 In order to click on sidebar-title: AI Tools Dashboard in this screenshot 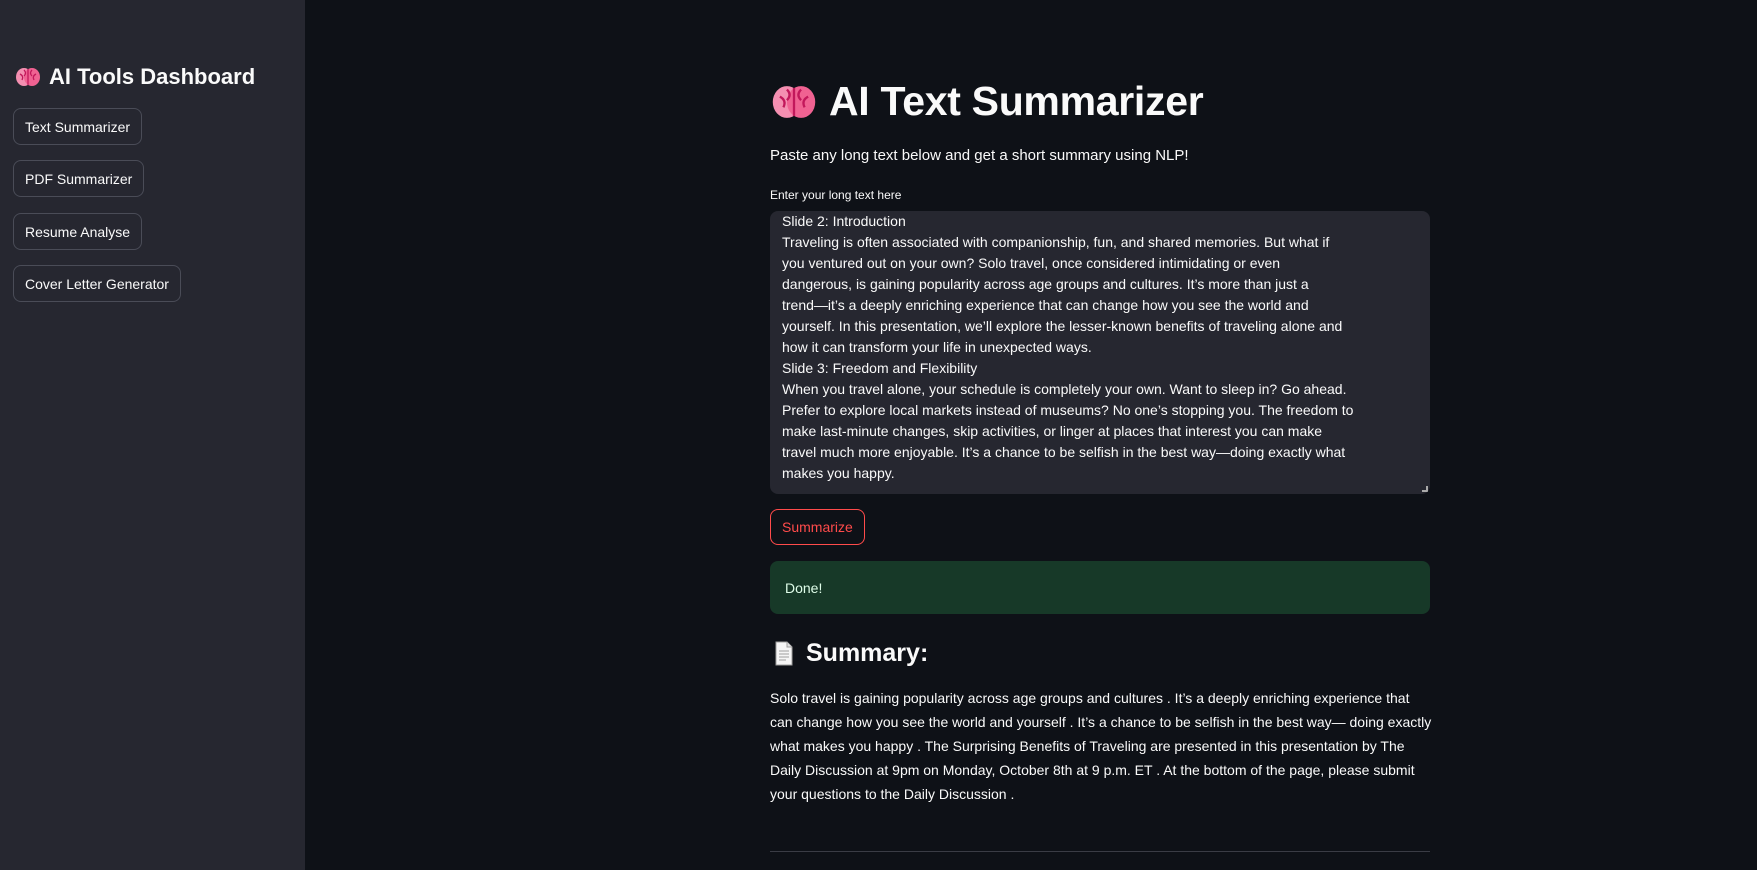, I will do `click(135, 77)`.